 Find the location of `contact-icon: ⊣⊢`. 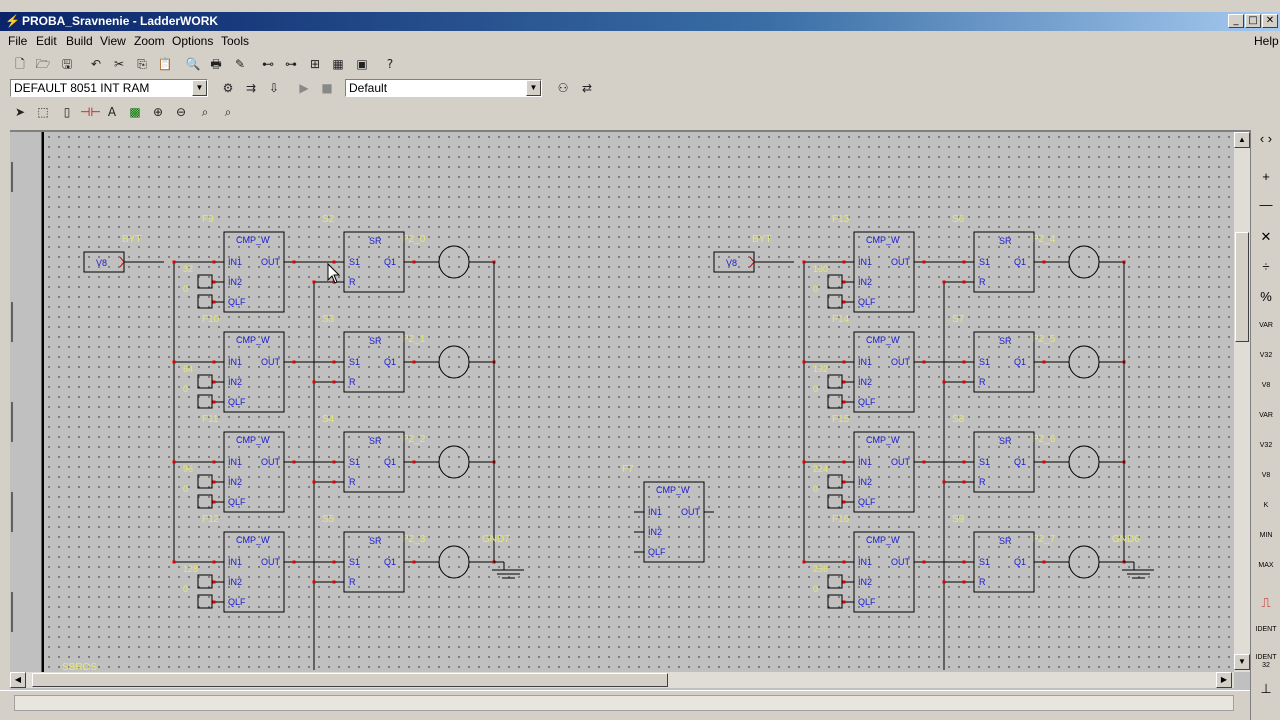

contact-icon: ⊣⊢ is located at coordinates (90, 112).